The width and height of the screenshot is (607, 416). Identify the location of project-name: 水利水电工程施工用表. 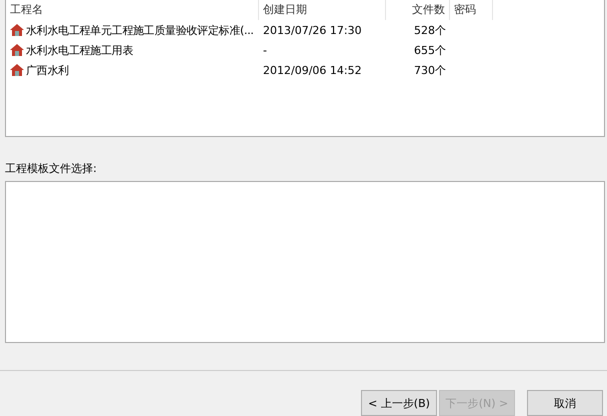
(80, 50).